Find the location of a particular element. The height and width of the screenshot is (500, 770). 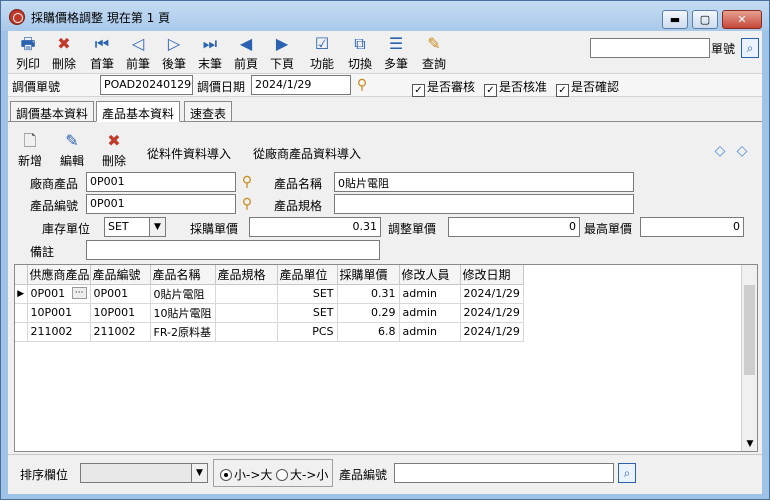

print-button: 🖶 列印 is located at coordinates (28, 52).